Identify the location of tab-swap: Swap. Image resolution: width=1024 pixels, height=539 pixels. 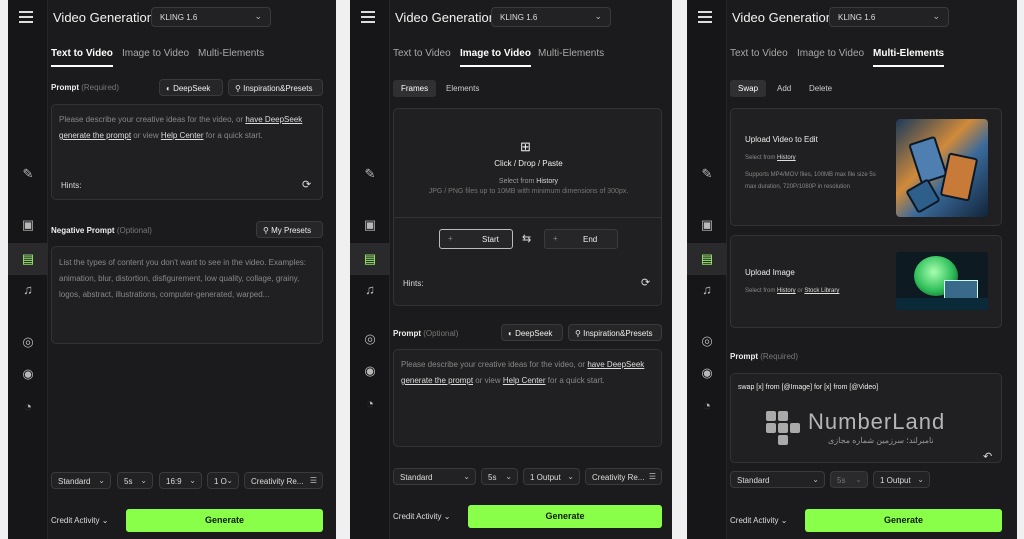
(748, 88).